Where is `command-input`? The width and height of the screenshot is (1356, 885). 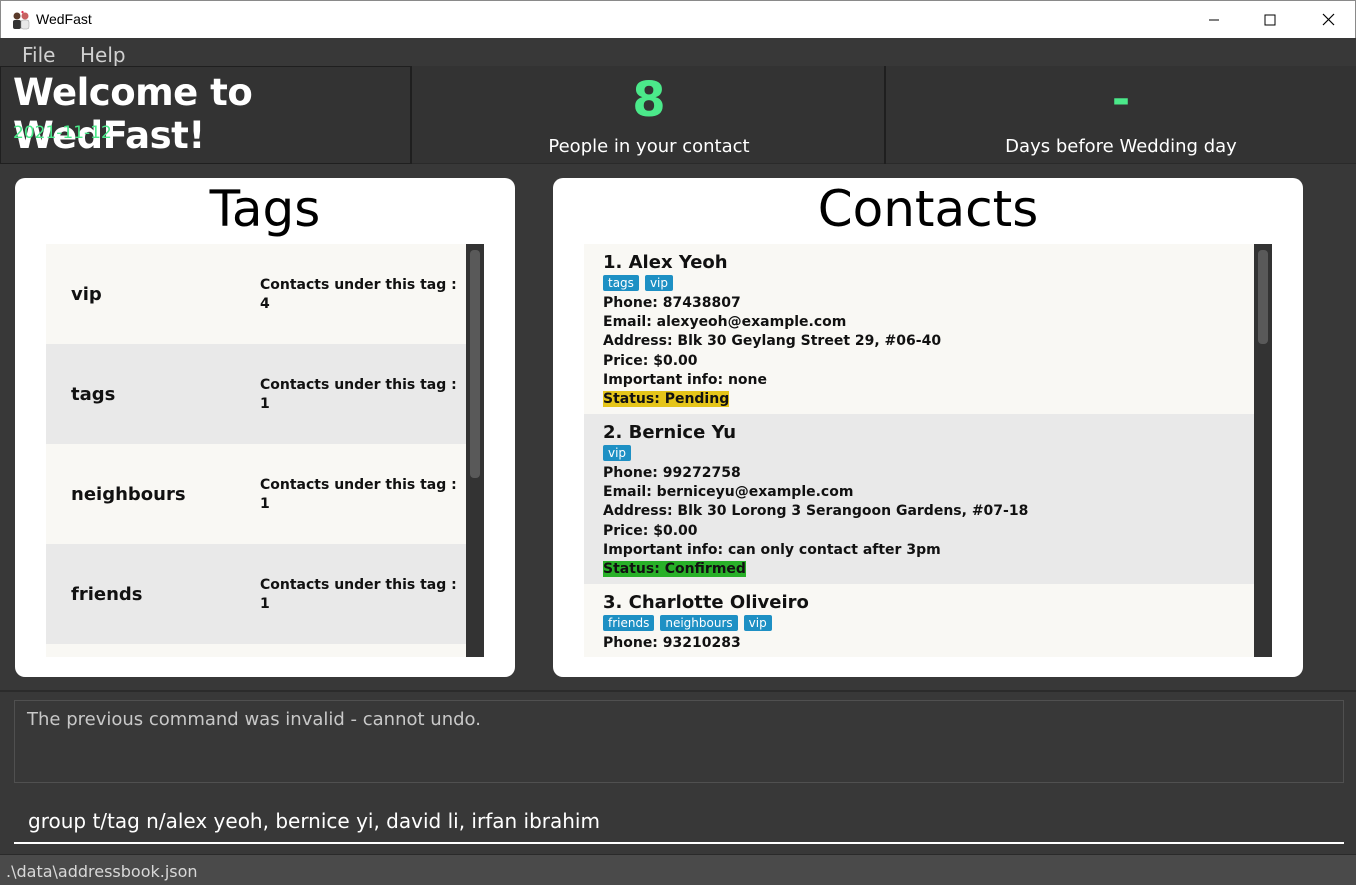 command-input is located at coordinates (679, 822).